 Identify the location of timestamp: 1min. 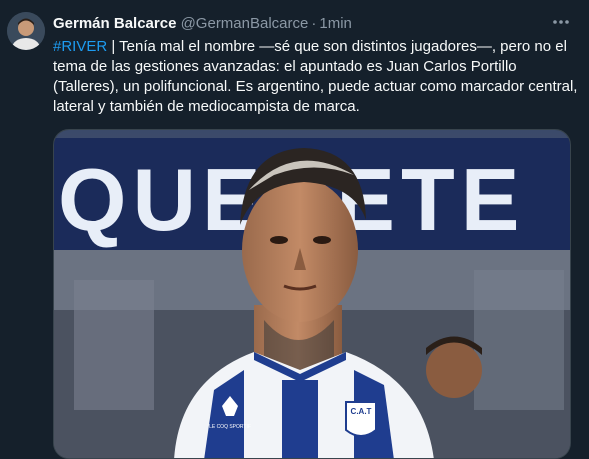
(335, 23).